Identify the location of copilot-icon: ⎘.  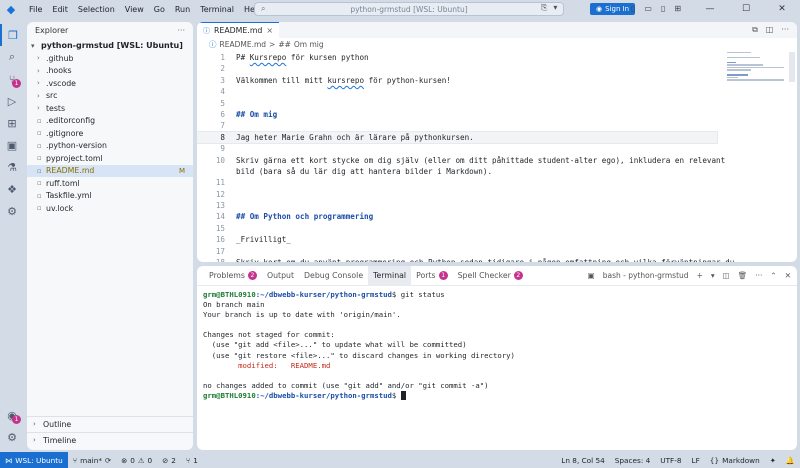
(544, 8).